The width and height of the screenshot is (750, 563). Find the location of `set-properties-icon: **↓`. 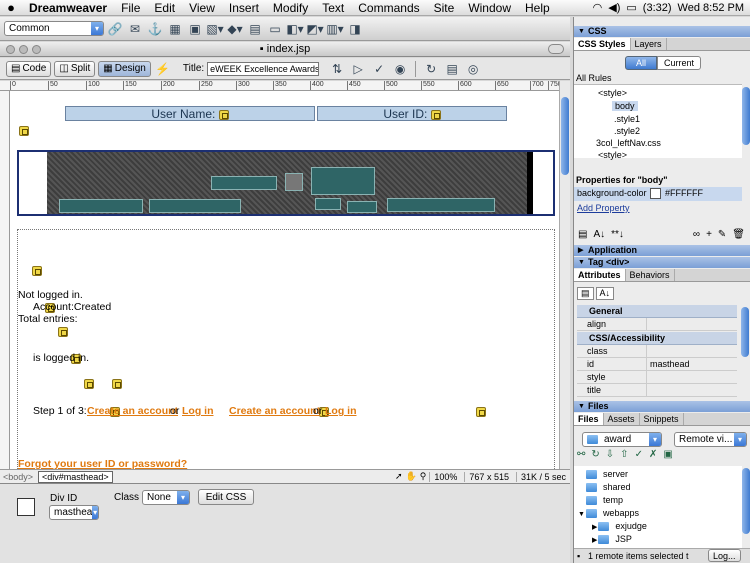

set-properties-icon: **↓ is located at coordinates (617, 236).